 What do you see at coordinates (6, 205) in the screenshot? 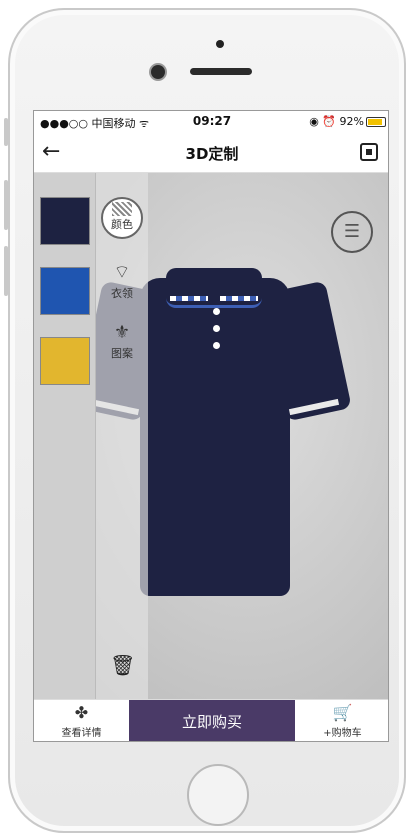
I see `volume-up-button` at bounding box center [6, 205].